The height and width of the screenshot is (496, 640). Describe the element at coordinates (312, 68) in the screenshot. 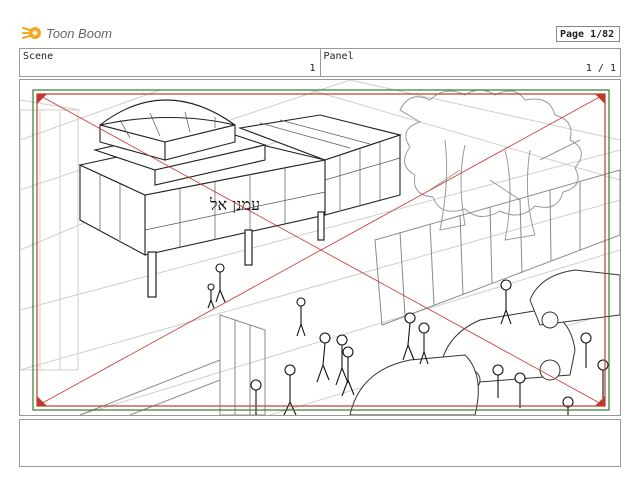

I see `scene-value: 1` at that location.